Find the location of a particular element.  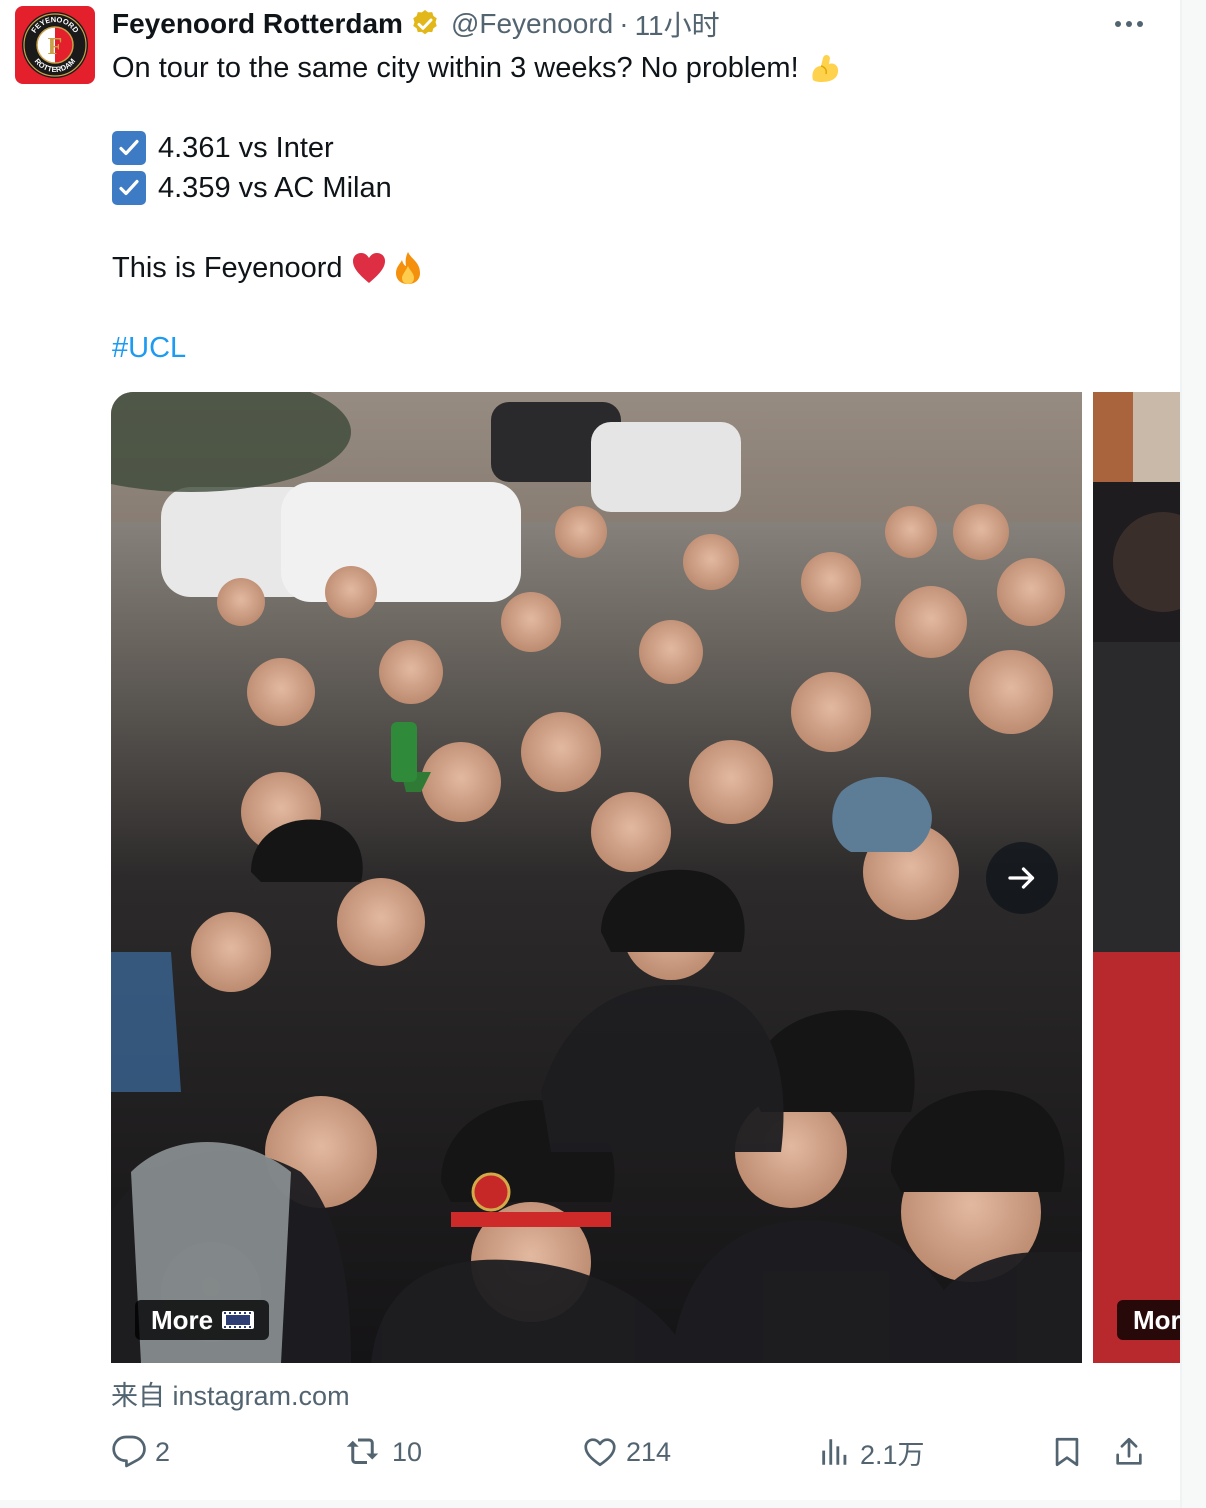

more-media-label: More is located at coordinates (182, 1319).